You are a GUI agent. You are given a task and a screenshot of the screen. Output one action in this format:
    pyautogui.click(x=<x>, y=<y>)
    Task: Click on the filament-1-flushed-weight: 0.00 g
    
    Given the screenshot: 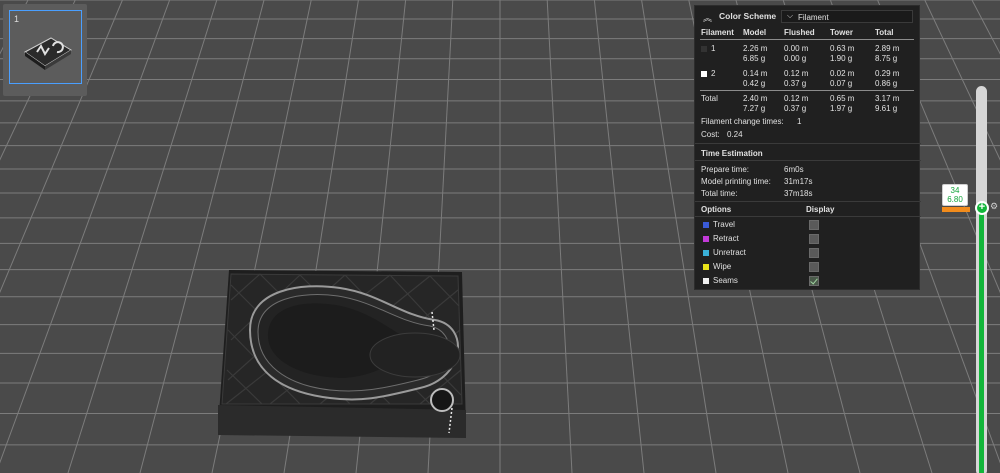 What is the action you would take?
    pyautogui.click(x=795, y=58)
    